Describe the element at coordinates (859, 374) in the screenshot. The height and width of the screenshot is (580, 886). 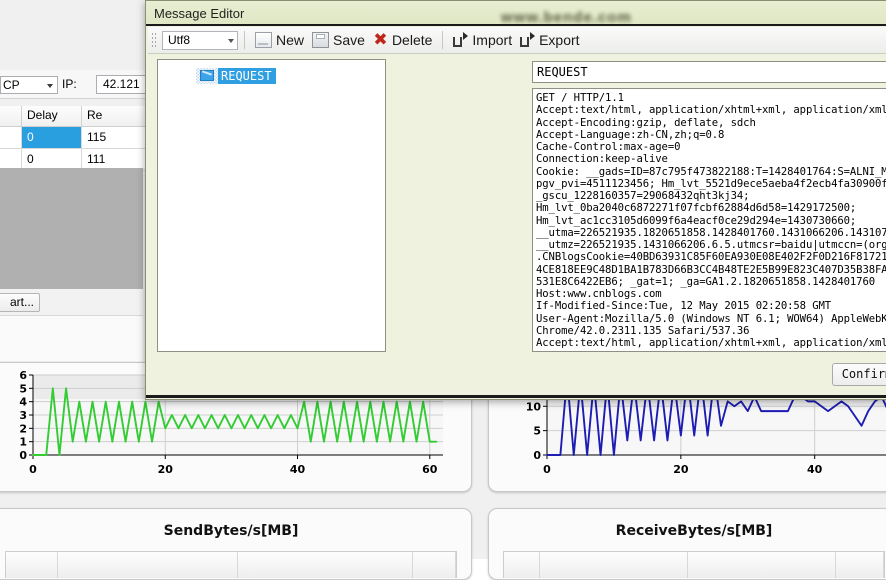
I see `confirm-button: Confirm` at that location.